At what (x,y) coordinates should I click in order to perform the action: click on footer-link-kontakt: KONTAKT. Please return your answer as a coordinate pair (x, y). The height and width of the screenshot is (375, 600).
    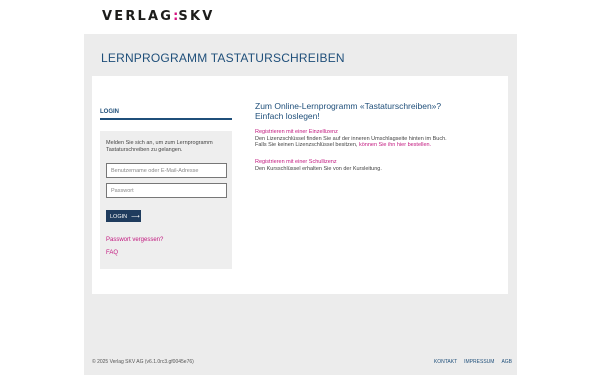
    Looking at the image, I should click on (445, 362).